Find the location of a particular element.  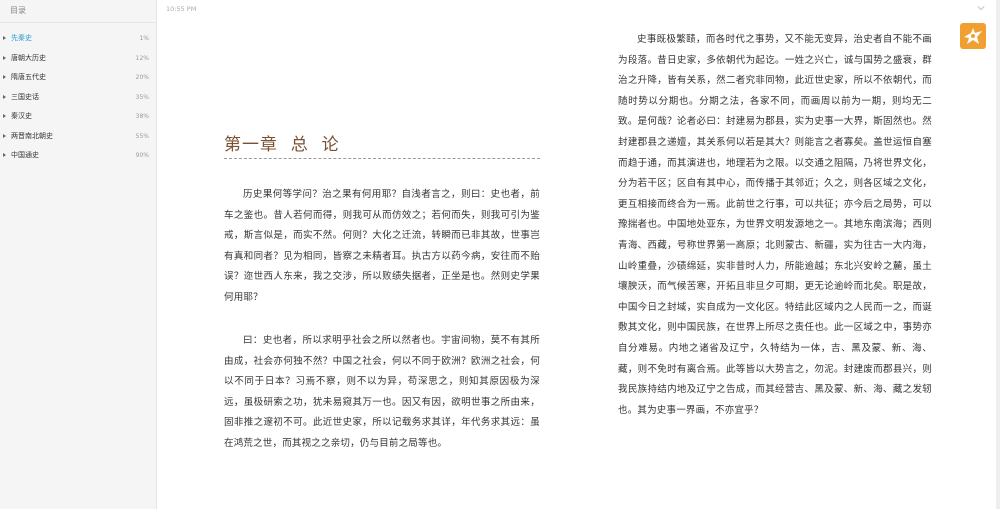

toc-item-label: 三国史话 is located at coordinates (25, 96).